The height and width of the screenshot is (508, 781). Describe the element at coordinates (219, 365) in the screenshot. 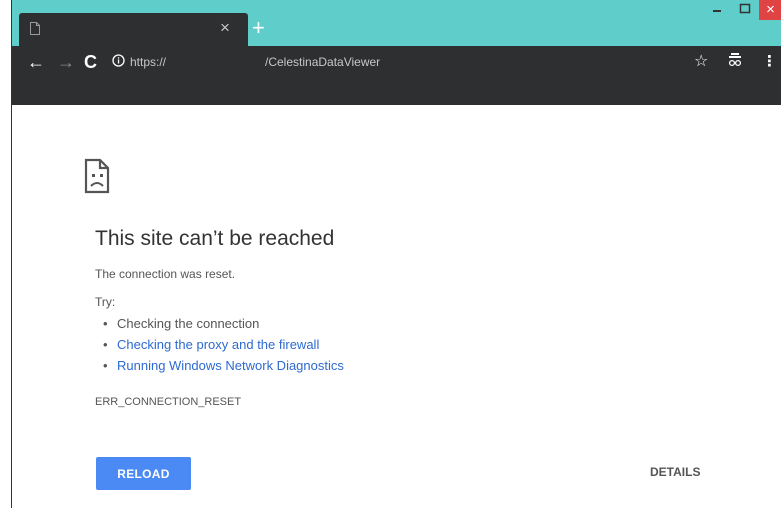

I see `suggestion-network-diagnostics-link: Running Windows Network Diagnostics` at that location.